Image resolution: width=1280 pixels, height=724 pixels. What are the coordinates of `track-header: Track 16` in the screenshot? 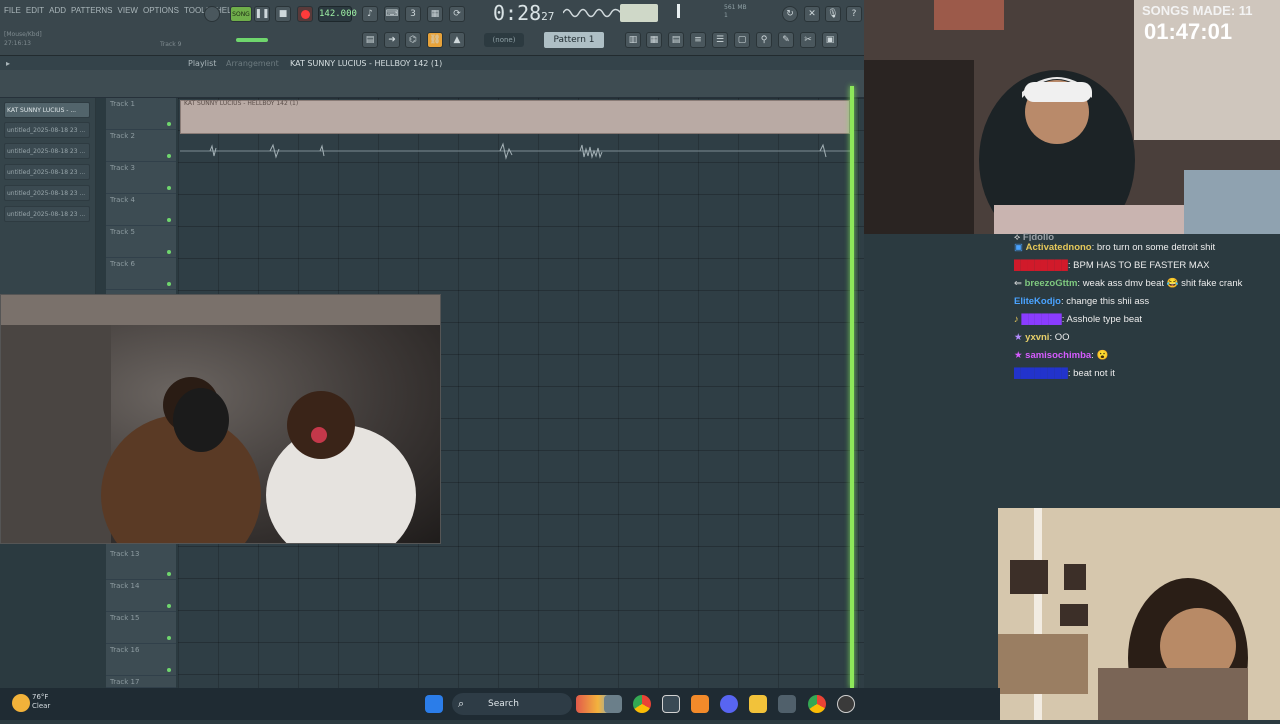 It's located at (141, 660).